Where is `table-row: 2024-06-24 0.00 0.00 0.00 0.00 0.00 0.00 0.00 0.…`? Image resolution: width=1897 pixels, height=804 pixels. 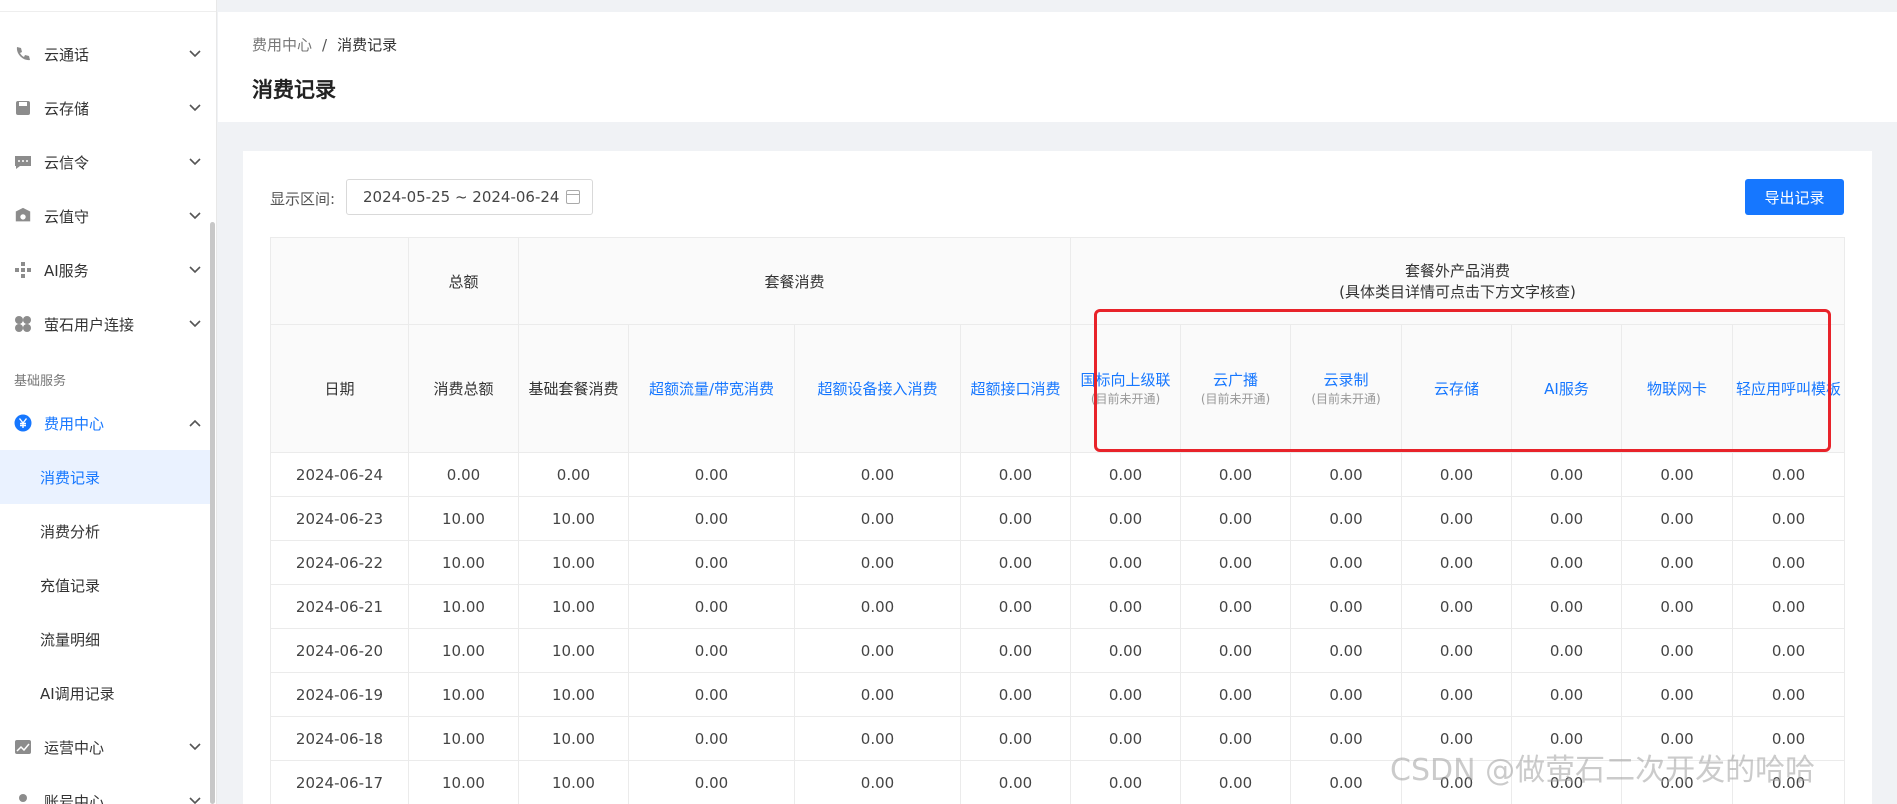 table-row: 2024-06-24 0.00 0.00 0.00 0.00 0.00 0.00 0.00 0.… is located at coordinates (1058, 474).